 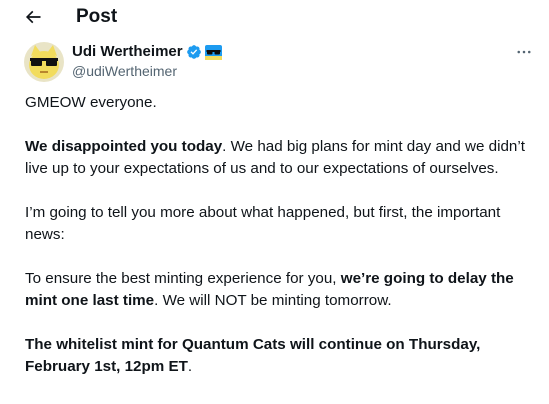 I want to click on more-options-icon, so click(x=524, y=52).